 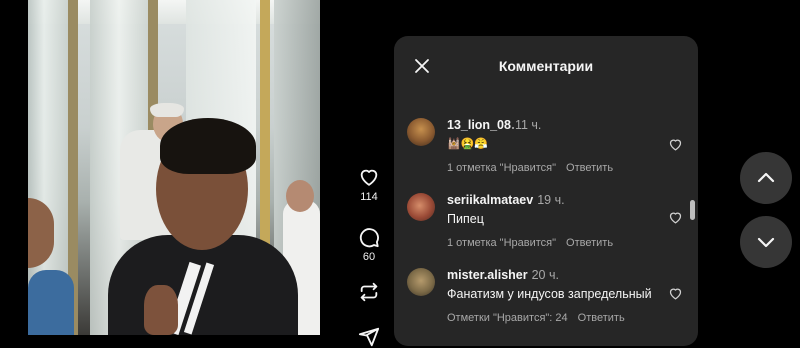 What do you see at coordinates (551, 200) in the screenshot?
I see `comment-time: 19 ч.` at bounding box center [551, 200].